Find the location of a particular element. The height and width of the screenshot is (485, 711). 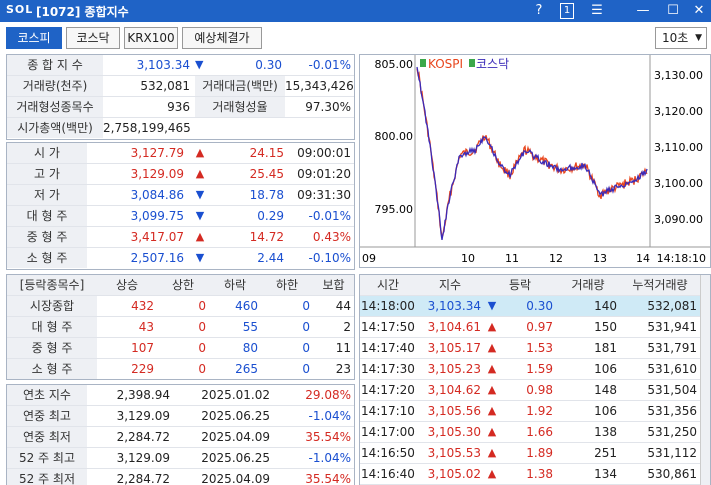

app-logo: SOL is located at coordinates (20, 9).